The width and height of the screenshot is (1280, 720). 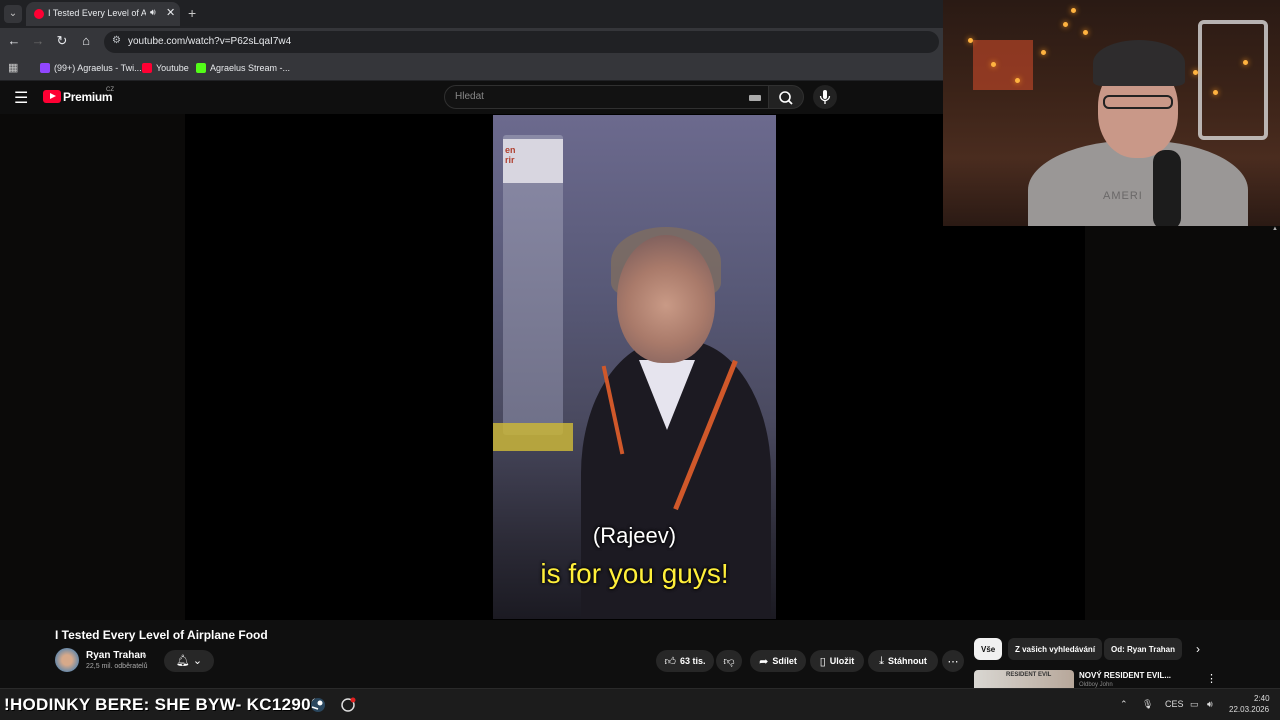 What do you see at coordinates (116, 655) in the screenshot?
I see `channel-name: Ryan Trahan` at bounding box center [116, 655].